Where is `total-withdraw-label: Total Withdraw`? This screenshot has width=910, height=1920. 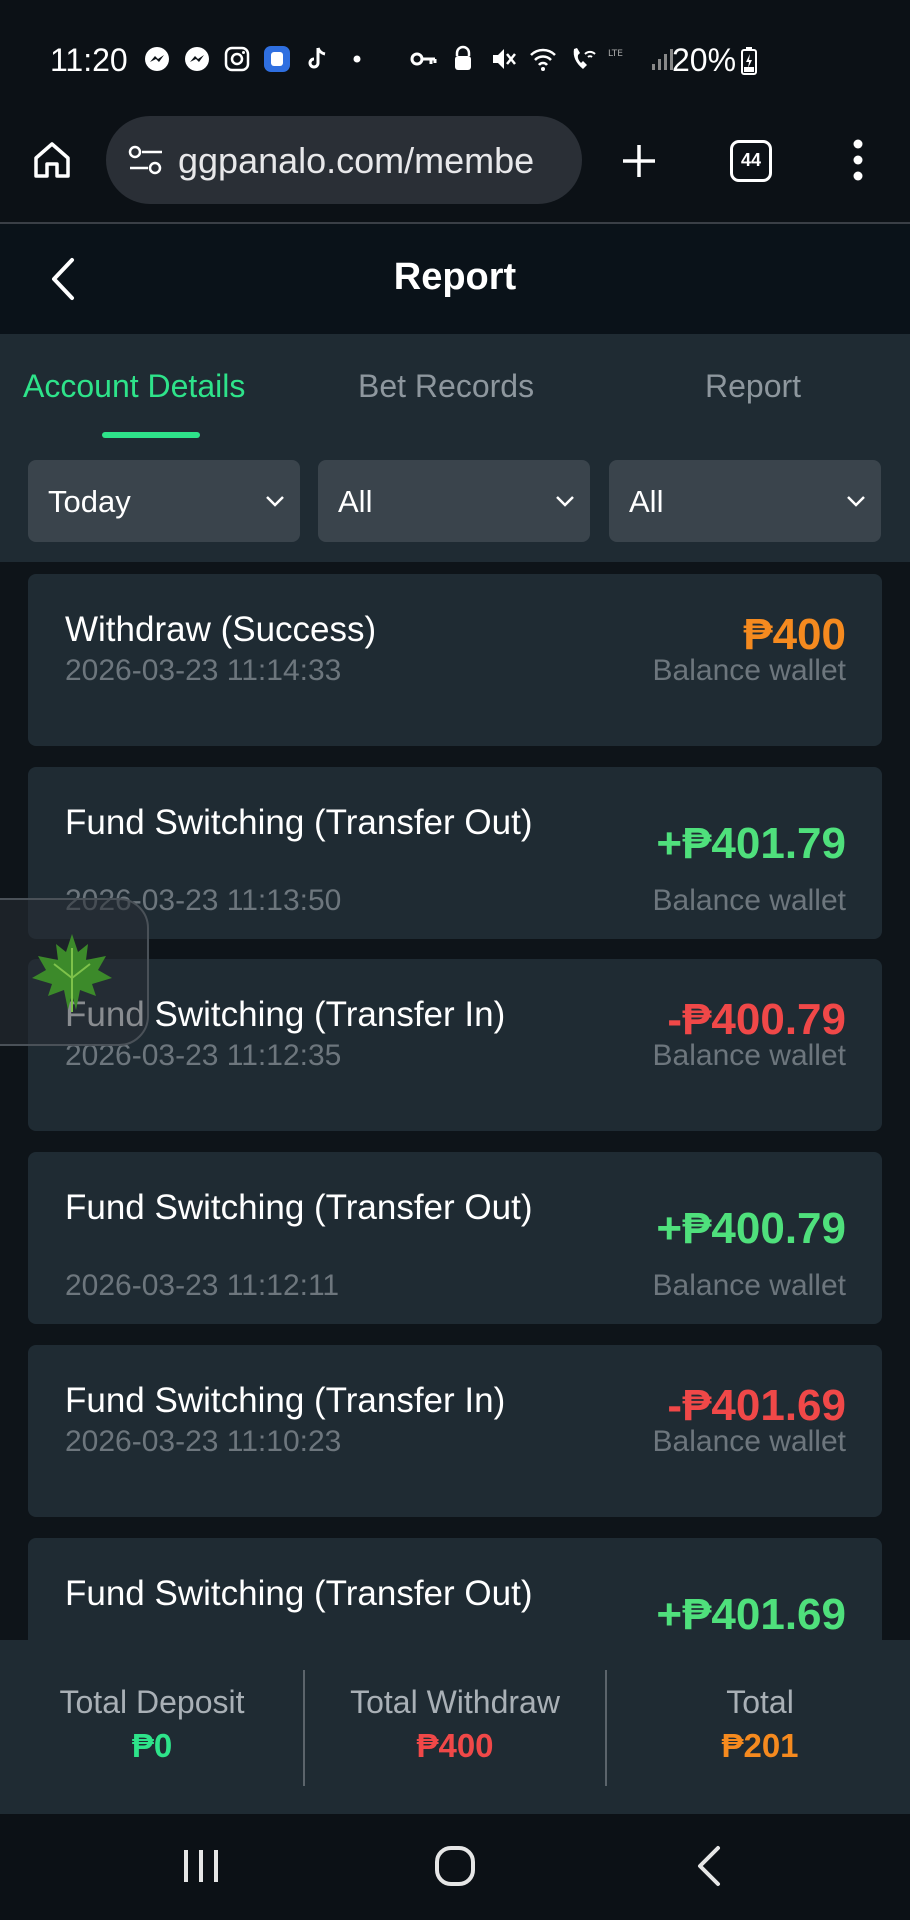 total-withdraw-label: Total Withdraw is located at coordinates (455, 1702).